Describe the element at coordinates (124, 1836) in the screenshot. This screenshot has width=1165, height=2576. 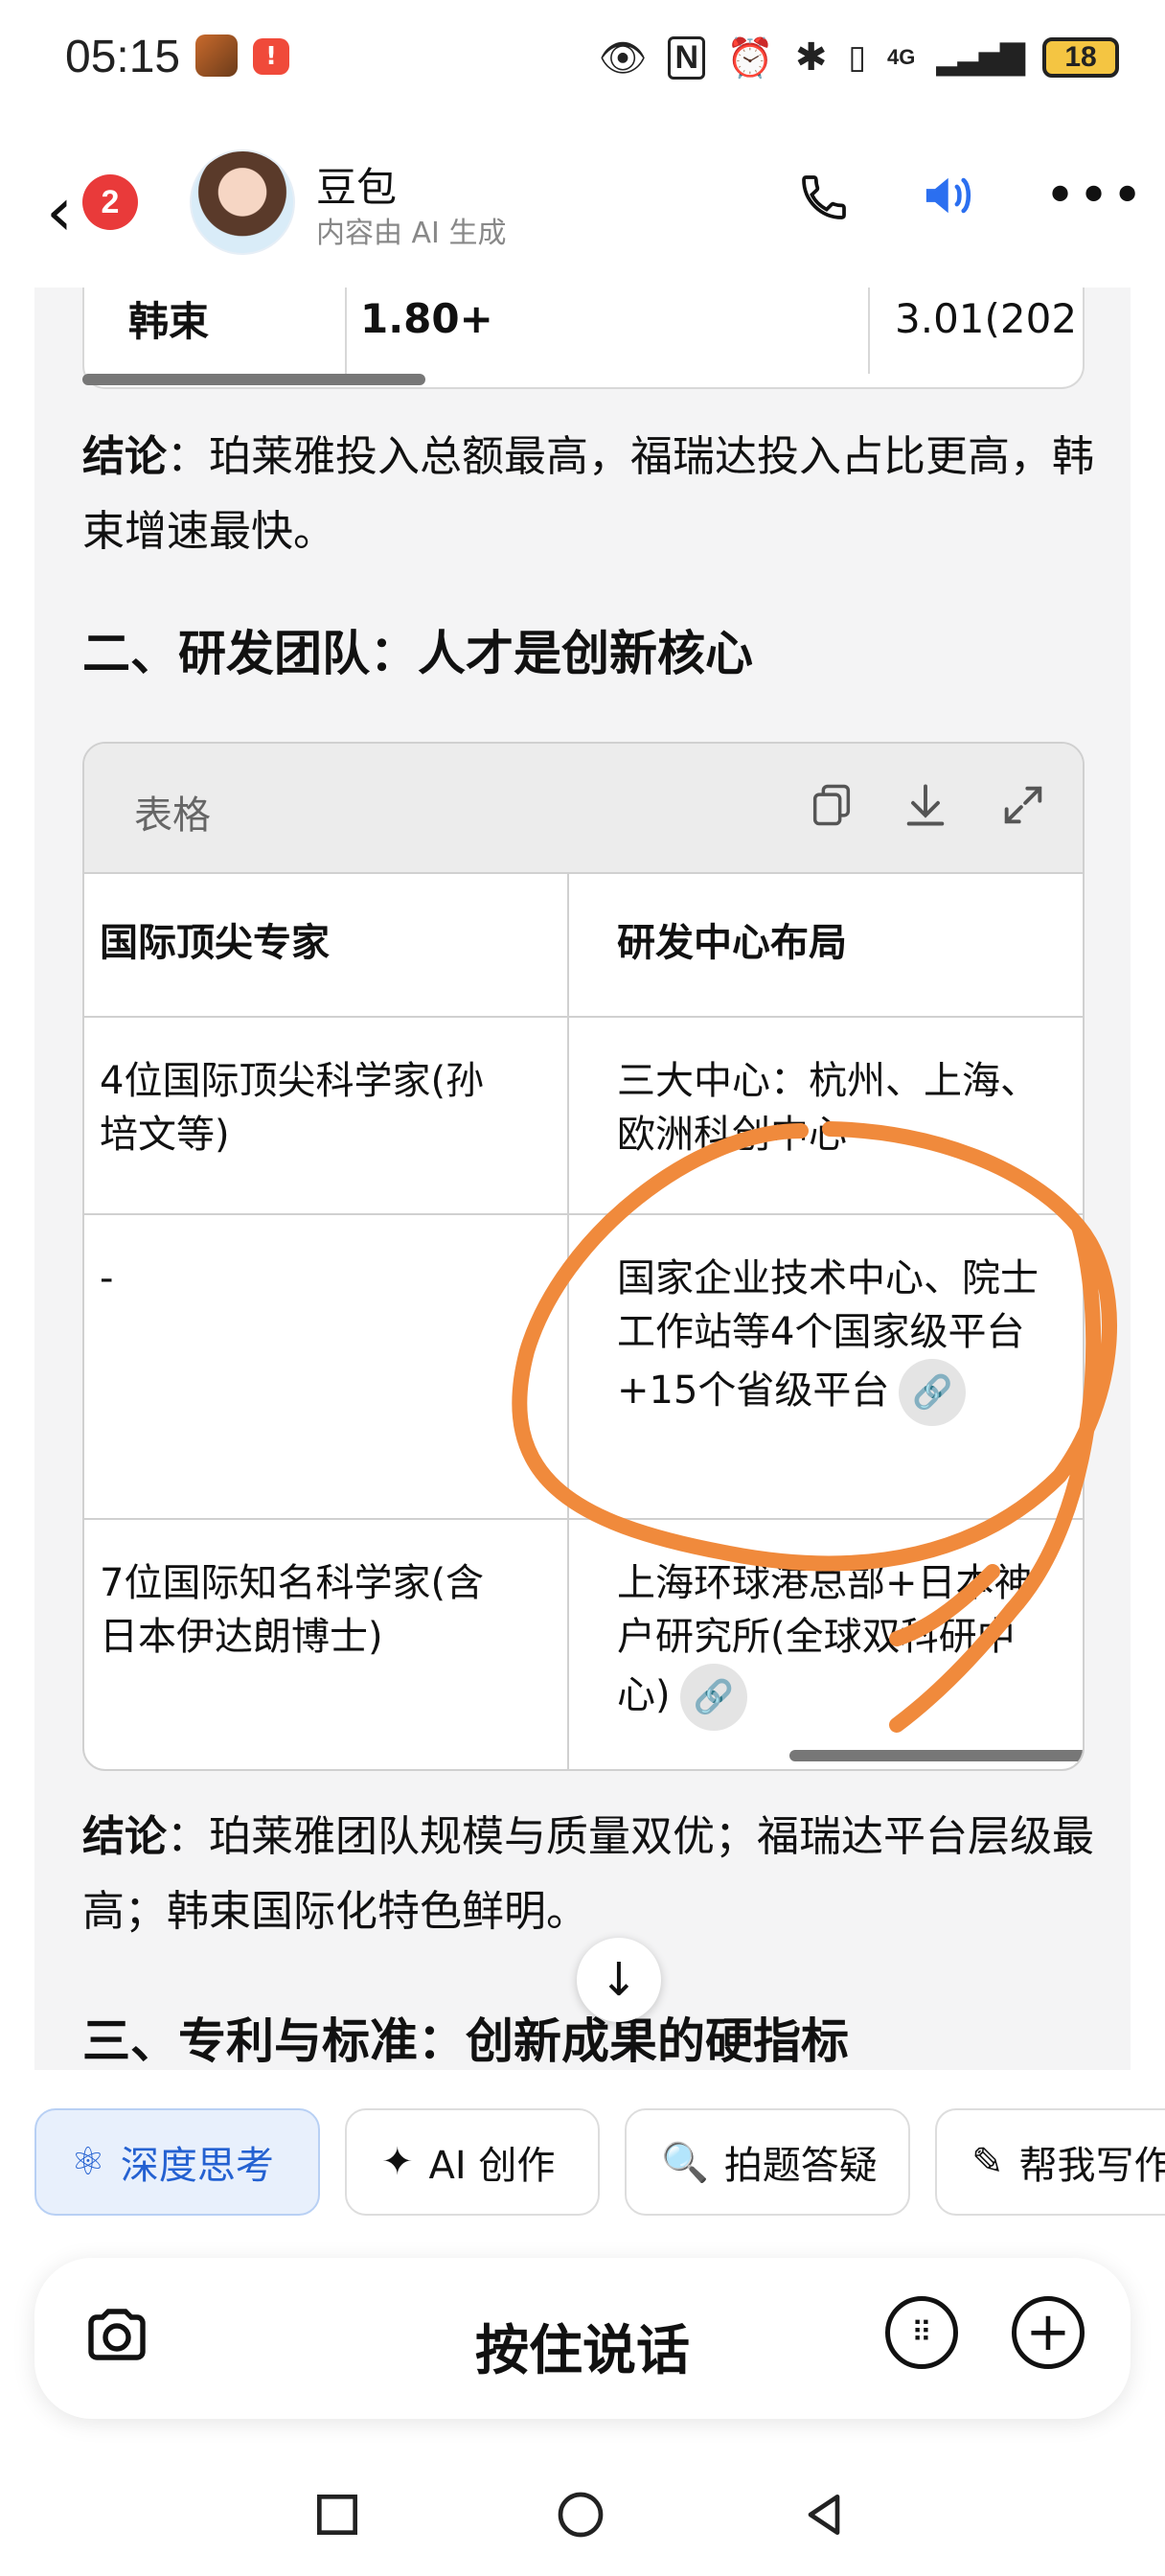
I see `conclusion-label: 结论` at that location.